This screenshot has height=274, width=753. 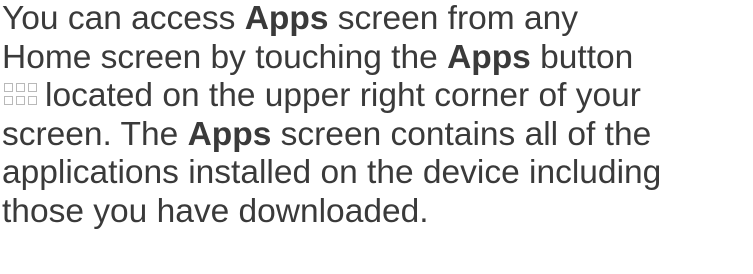 I want to click on text-segment: You can access, so click(x=123, y=18).